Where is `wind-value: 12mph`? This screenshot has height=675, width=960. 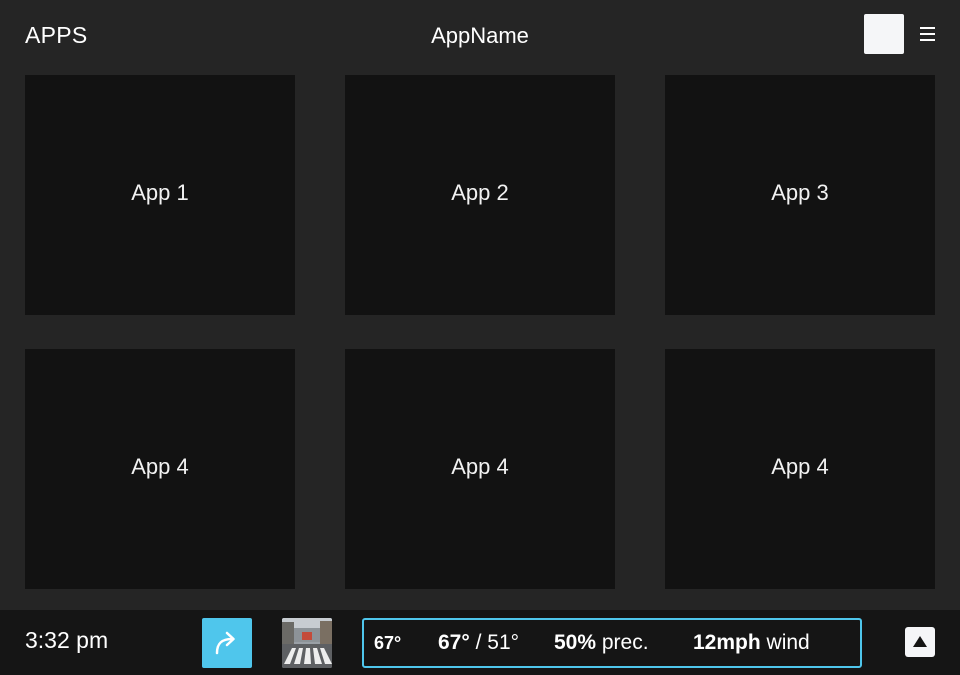 wind-value: 12mph is located at coordinates (727, 642).